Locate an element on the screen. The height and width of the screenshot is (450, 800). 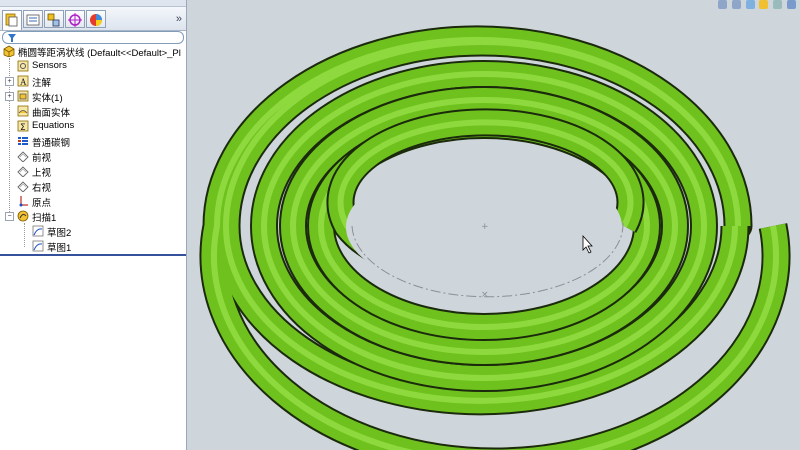
tree-item-sweep1: − 扫描1 is located at coordinates (93, 216).